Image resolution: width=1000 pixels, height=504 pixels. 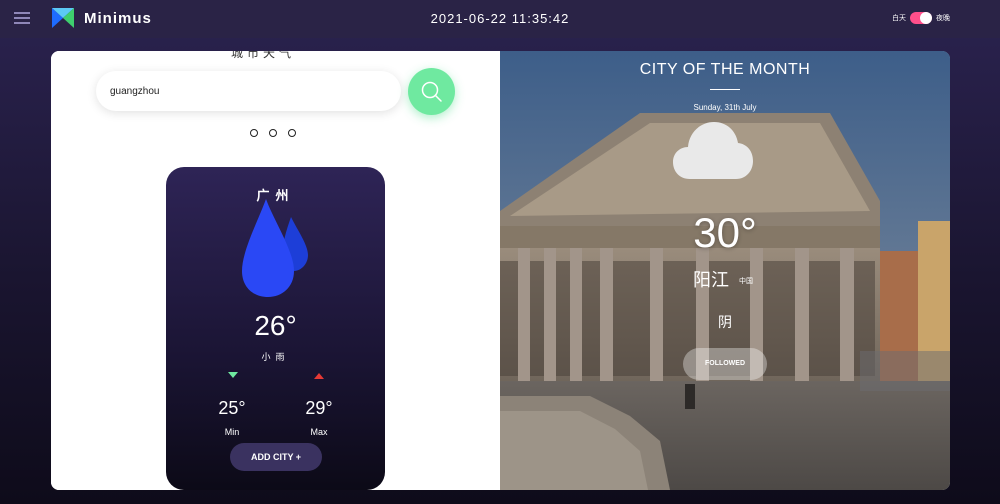 I want to click on max-arrow-icon, so click(x=319, y=376).